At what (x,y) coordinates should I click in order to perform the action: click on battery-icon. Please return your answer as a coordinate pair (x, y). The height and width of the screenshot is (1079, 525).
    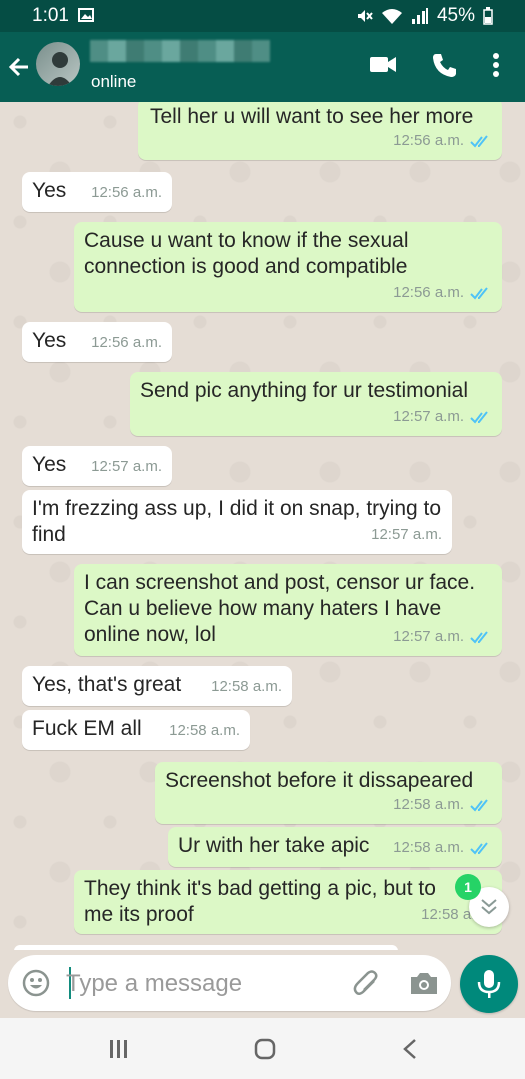
    Looking at the image, I should click on (488, 16).